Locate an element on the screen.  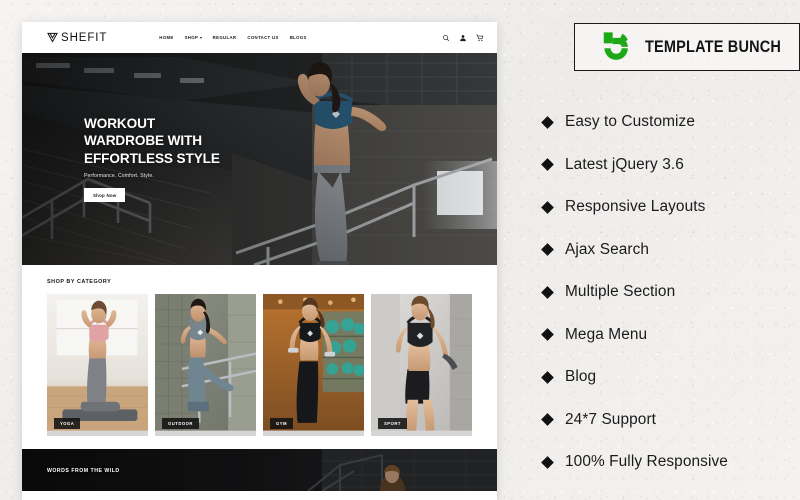
feature-item-multiple-section: Multiple Section is located at coordinates (670, 292).